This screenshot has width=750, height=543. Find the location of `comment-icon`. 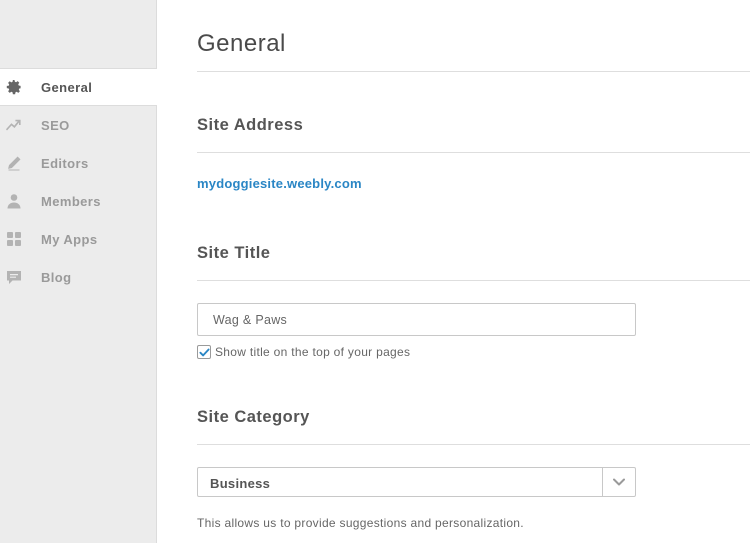

comment-icon is located at coordinates (14, 277).